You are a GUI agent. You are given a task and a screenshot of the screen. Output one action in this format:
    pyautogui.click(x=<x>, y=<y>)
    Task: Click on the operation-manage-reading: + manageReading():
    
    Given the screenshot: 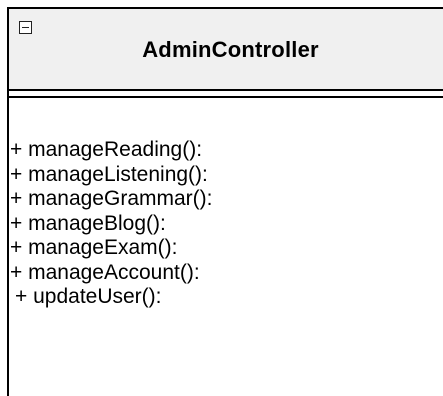 What is the action you would take?
    pyautogui.click(x=106, y=149)
    